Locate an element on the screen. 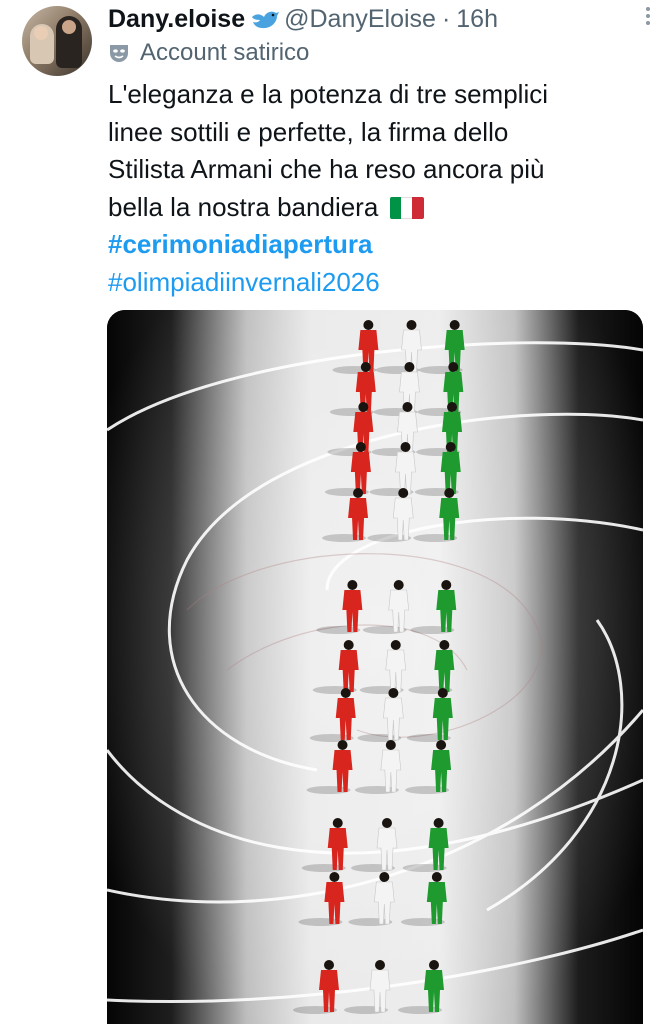 Image resolution: width=664 pixels, height=1024 pixels. more-options-icon is located at coordinates (648, 17).